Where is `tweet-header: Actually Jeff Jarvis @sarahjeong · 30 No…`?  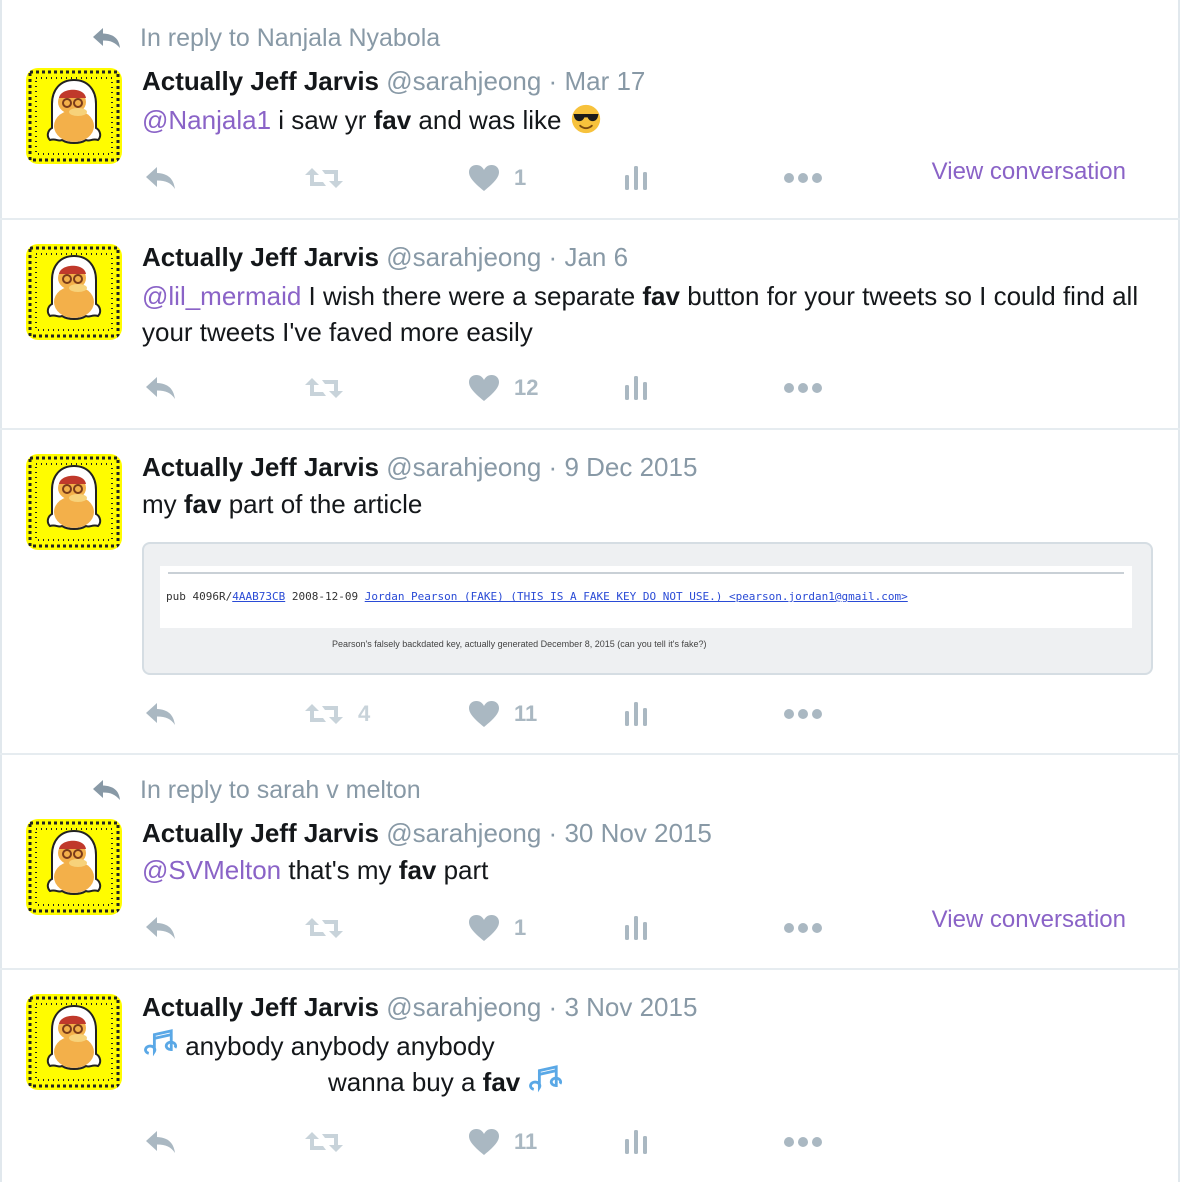
tweet-header: Actually Jeff Jarvis @sarahjeong · 30 No… is located at coordinates (427, 833).